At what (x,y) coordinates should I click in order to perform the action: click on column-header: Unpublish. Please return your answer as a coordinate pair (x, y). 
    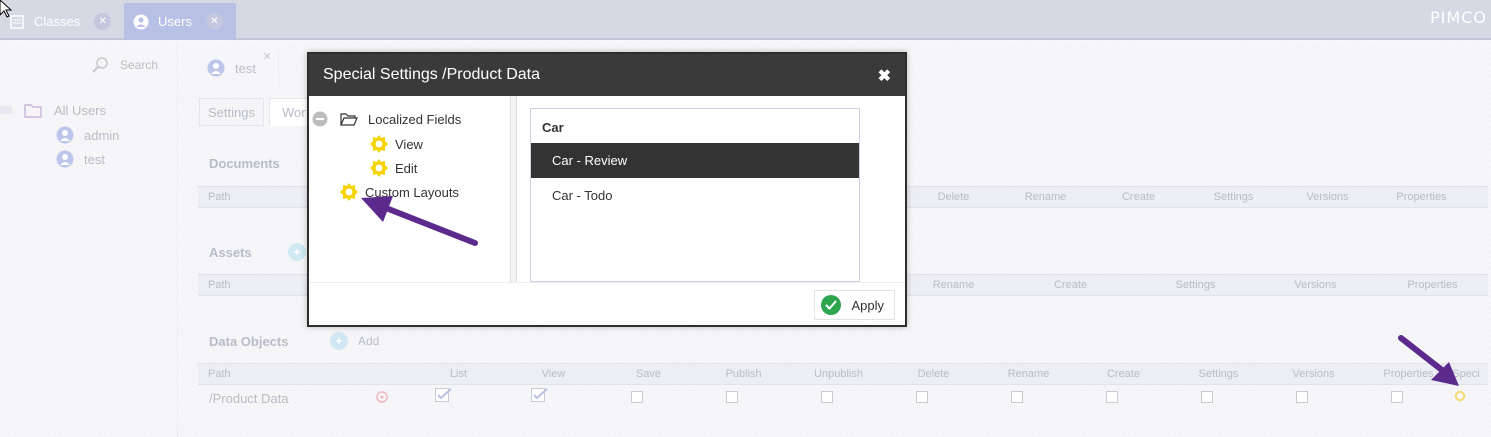
    Looking at the image, I should click on (838, 374).